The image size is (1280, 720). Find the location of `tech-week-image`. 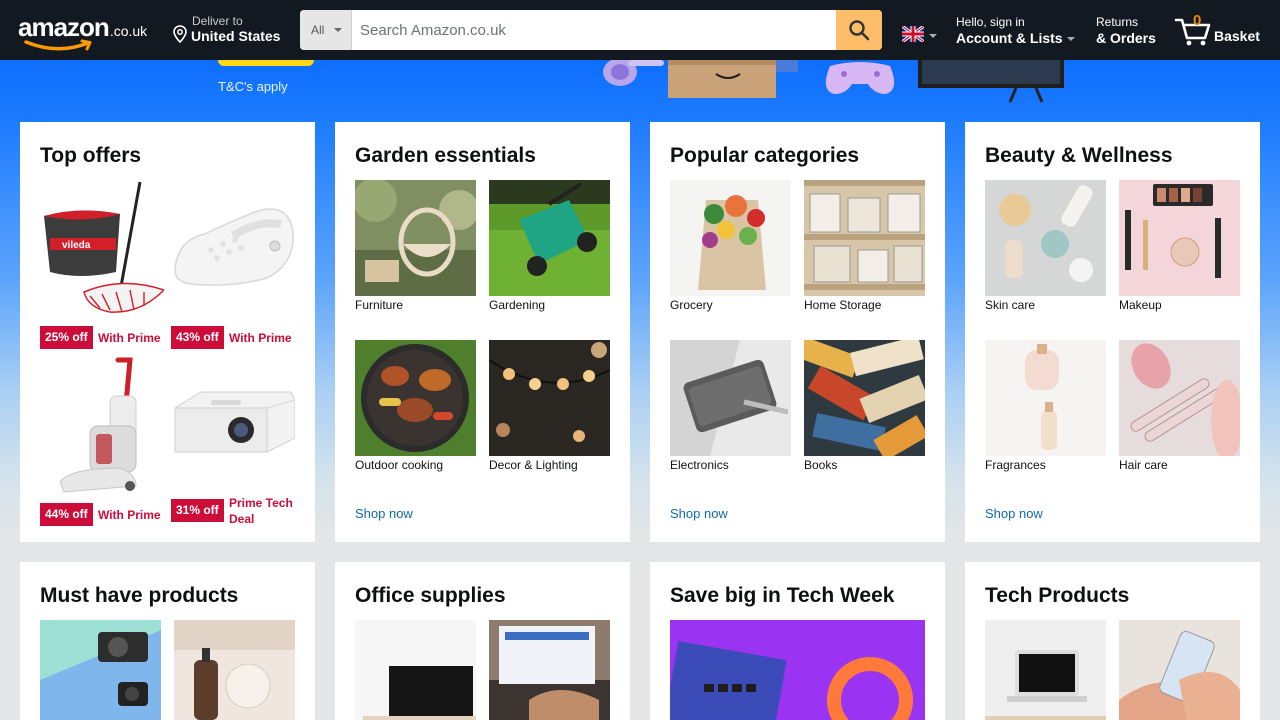

tech-week-image is located at coordinates (797, 670).